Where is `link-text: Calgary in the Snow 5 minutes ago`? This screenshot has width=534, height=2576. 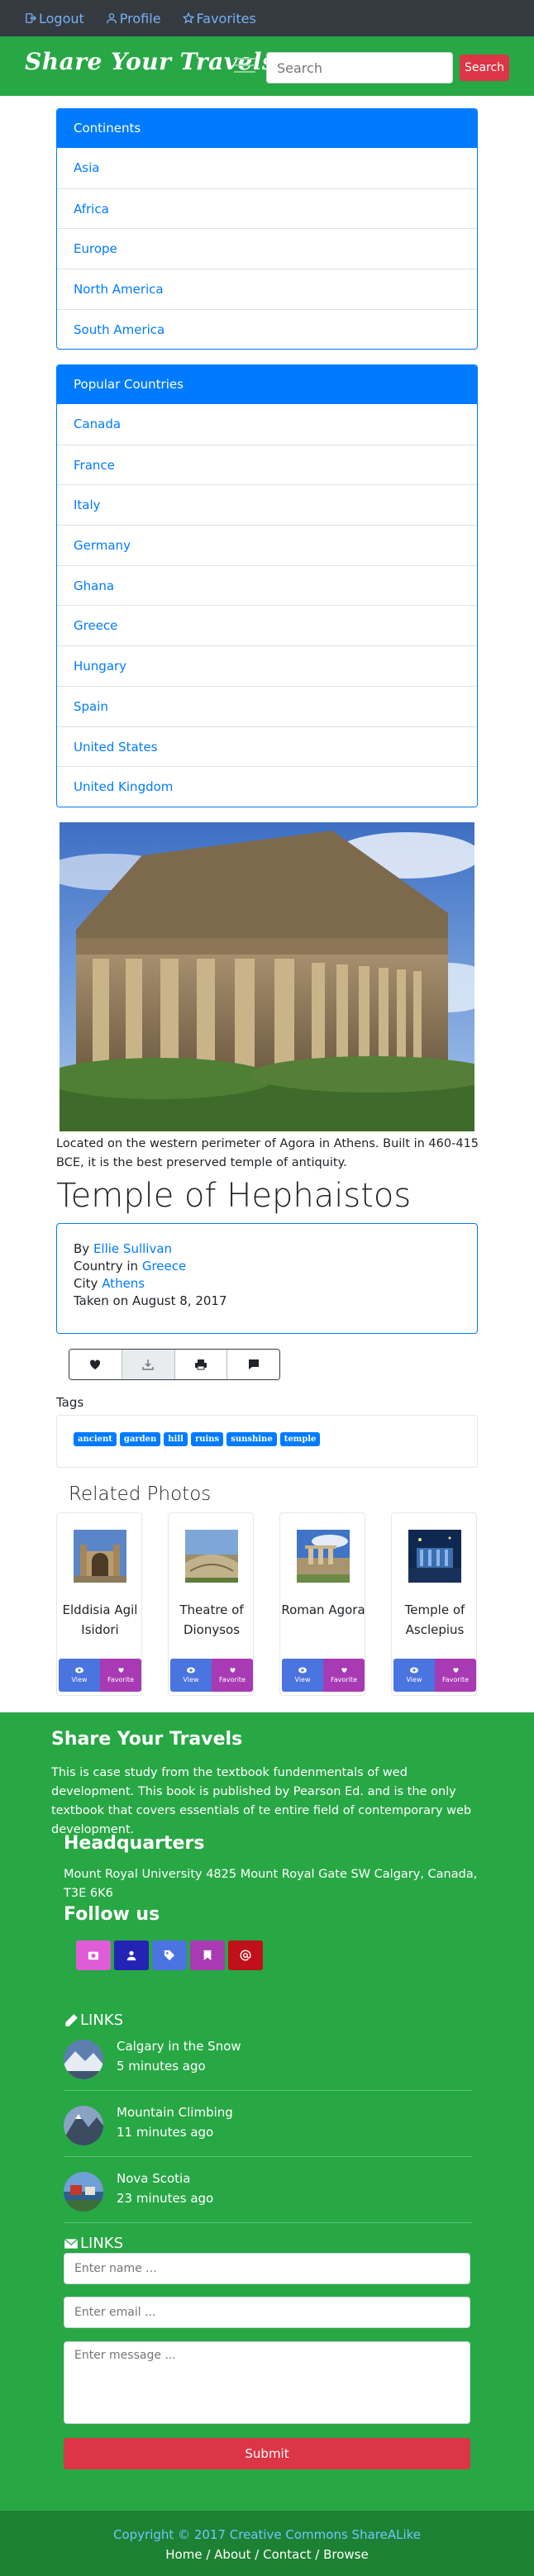
link-text: Calgary in the Snow 5 minutes ago is located at coordinates (179, 2056).